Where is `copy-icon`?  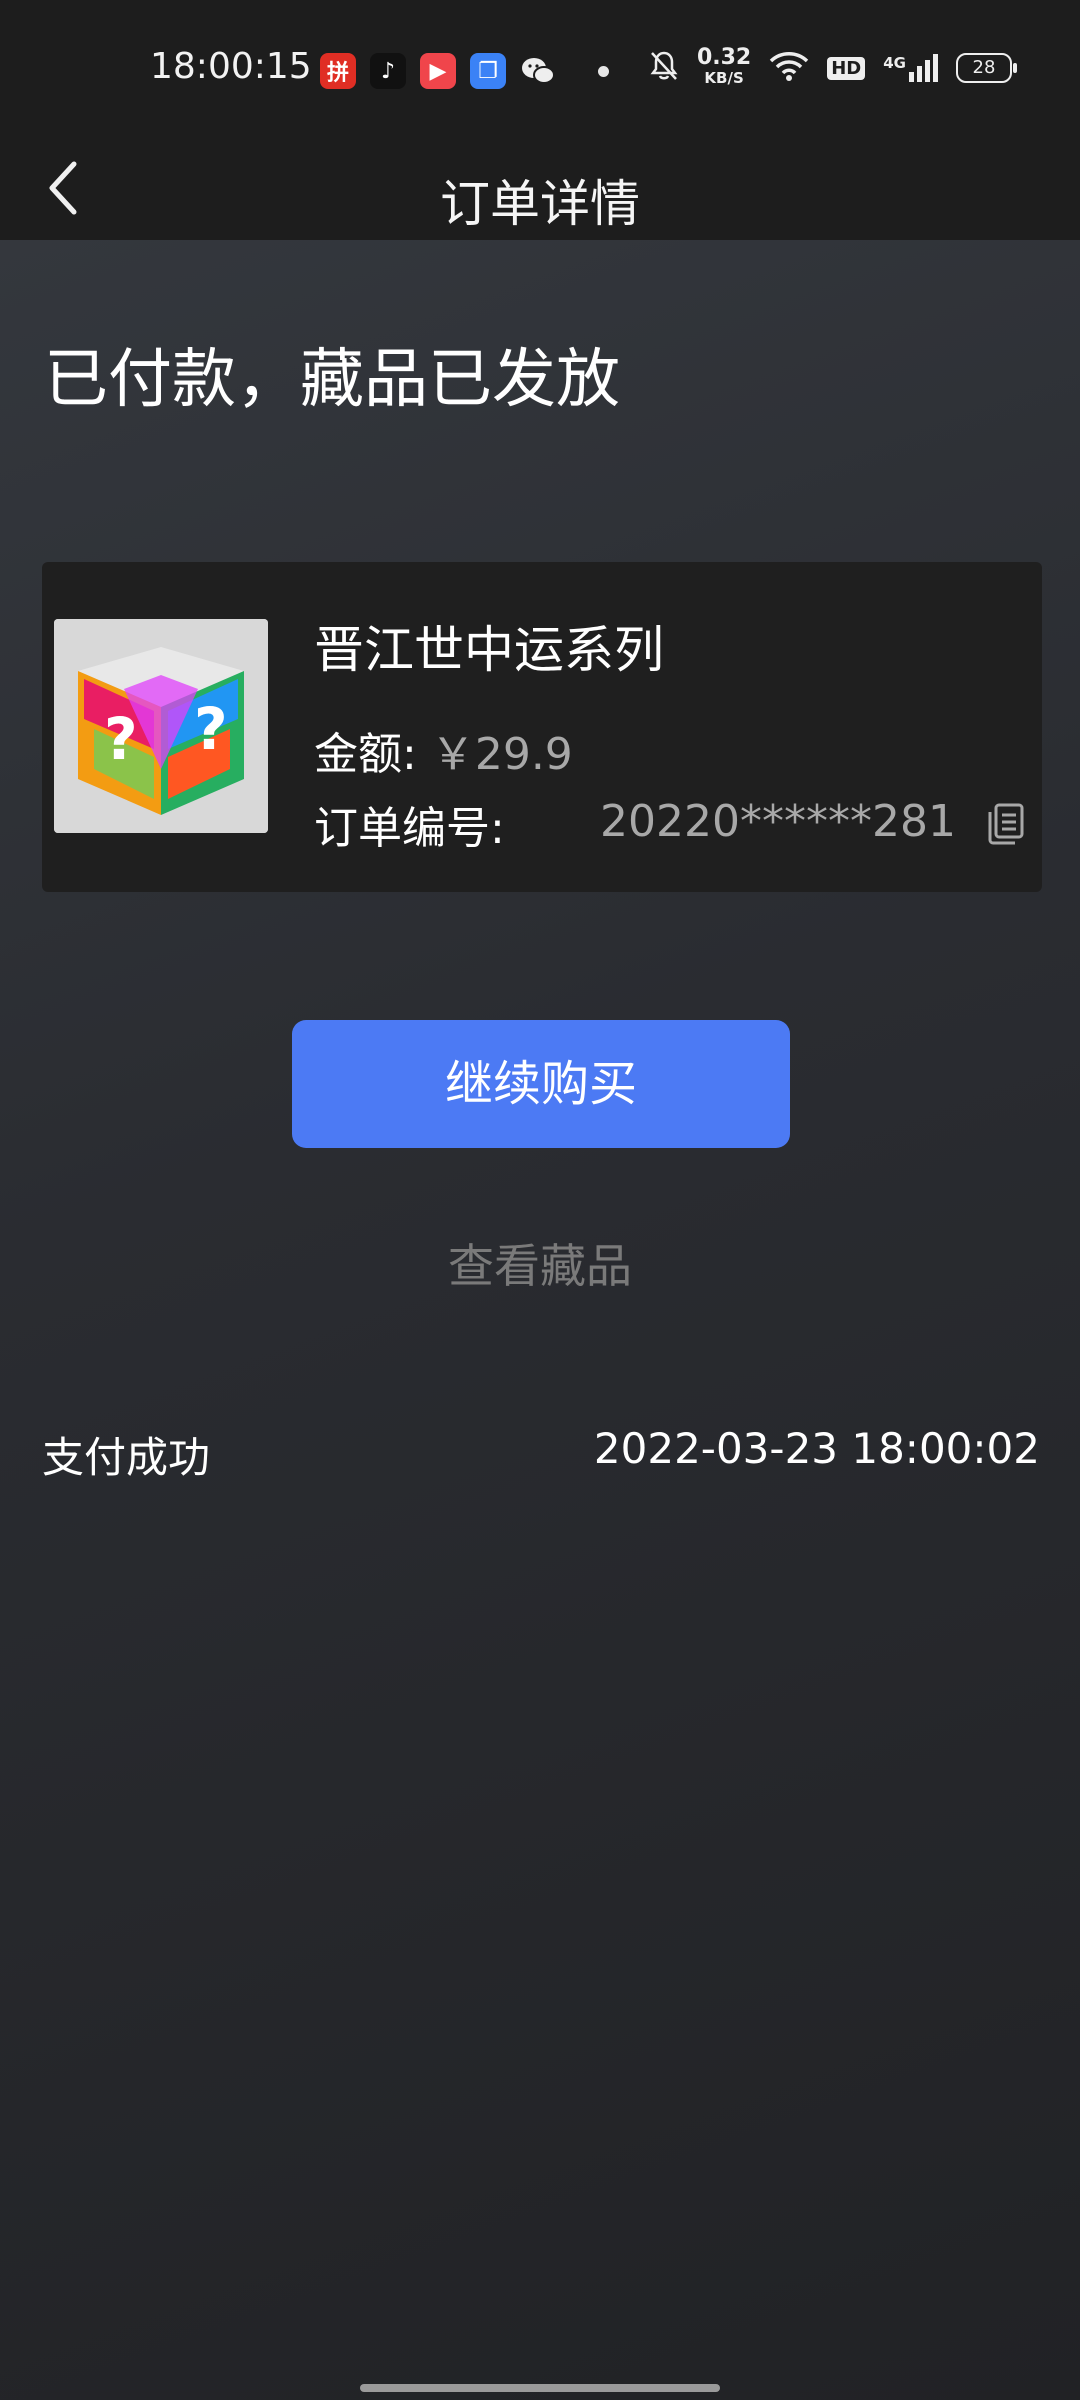 copy-icon is located at coordinates (1006, 824).